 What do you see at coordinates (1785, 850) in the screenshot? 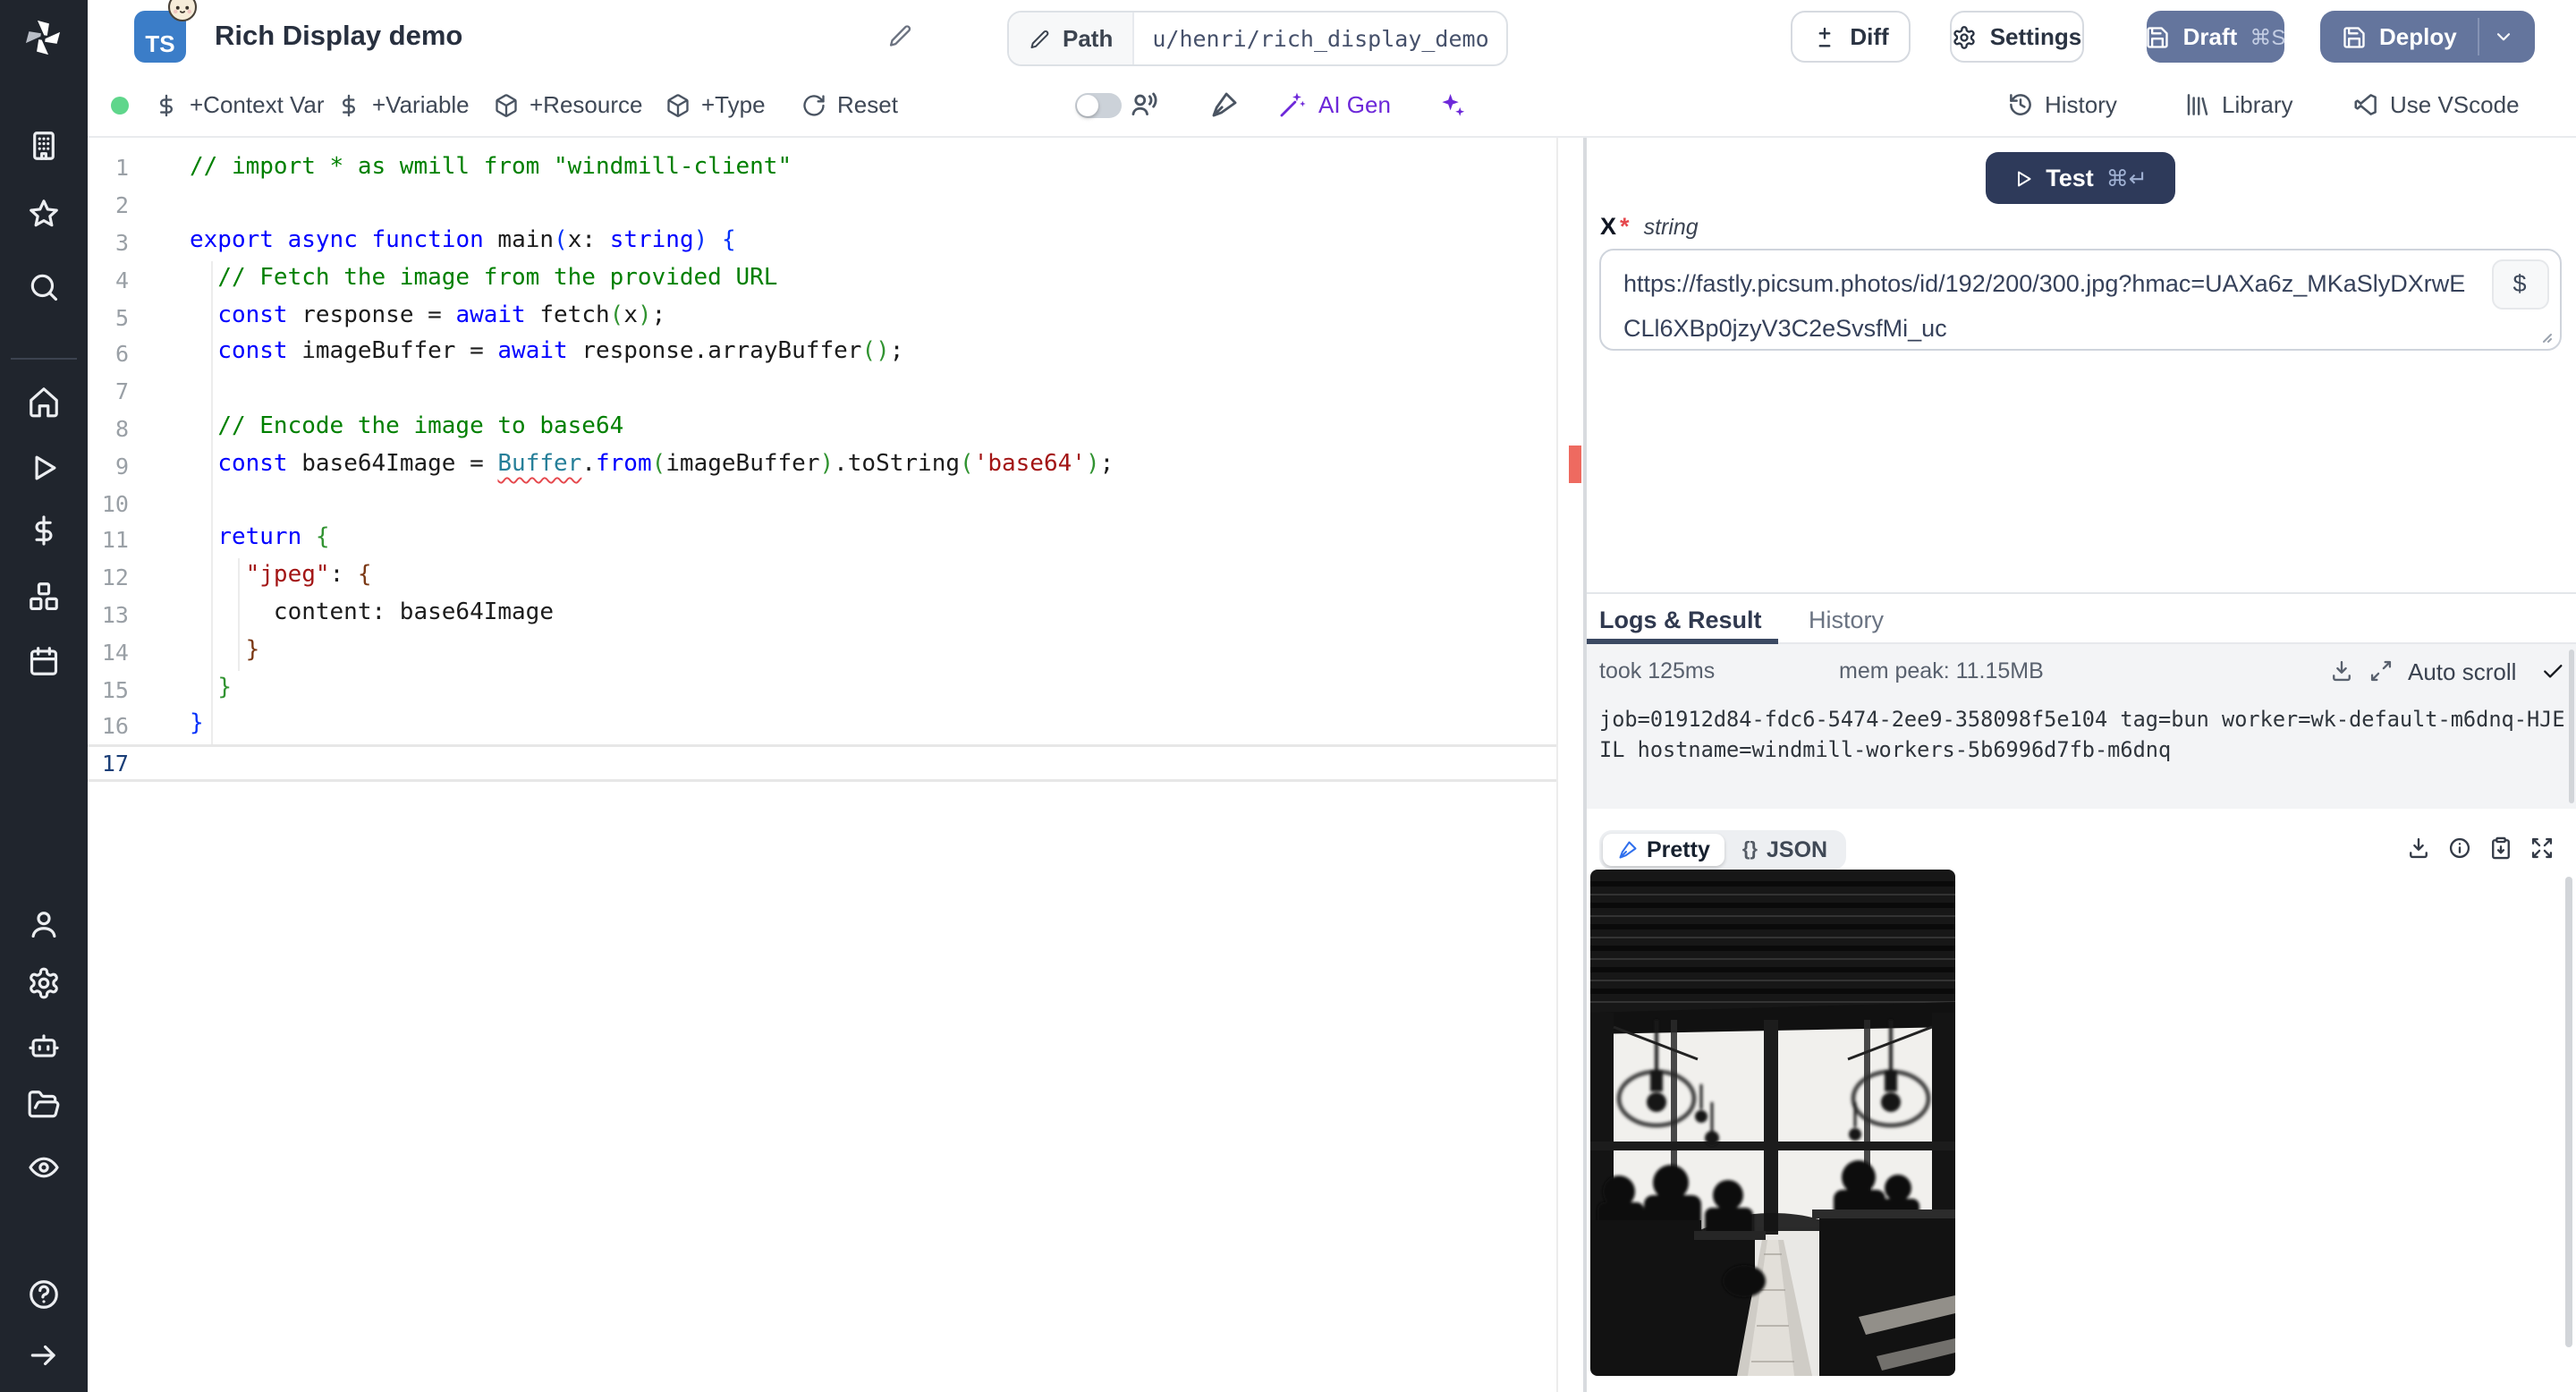
I see `json-view-button: {} JSON` at bounding box center [1785, 850].